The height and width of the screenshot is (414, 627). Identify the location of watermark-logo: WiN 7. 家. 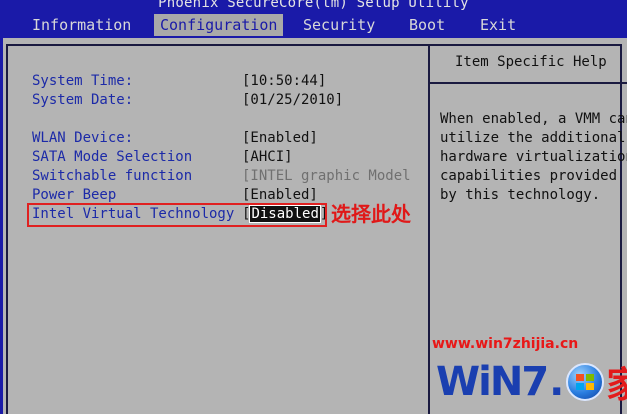
(531, 382).